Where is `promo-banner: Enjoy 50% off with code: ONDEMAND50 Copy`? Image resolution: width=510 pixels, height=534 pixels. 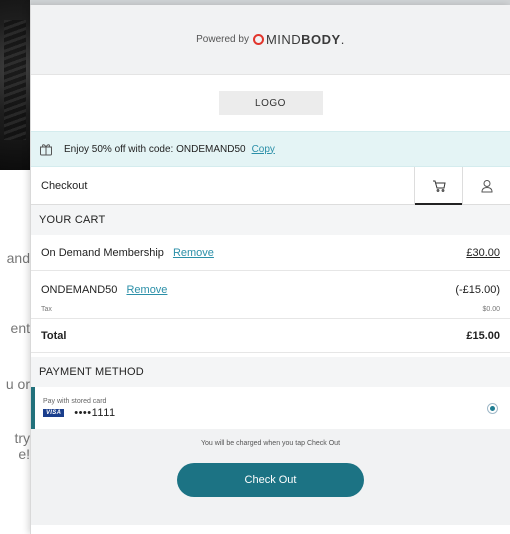 promo-banner: Enjoy 50% off with code: ONDEMAND50 Copy is located at coordinates (270, 149).